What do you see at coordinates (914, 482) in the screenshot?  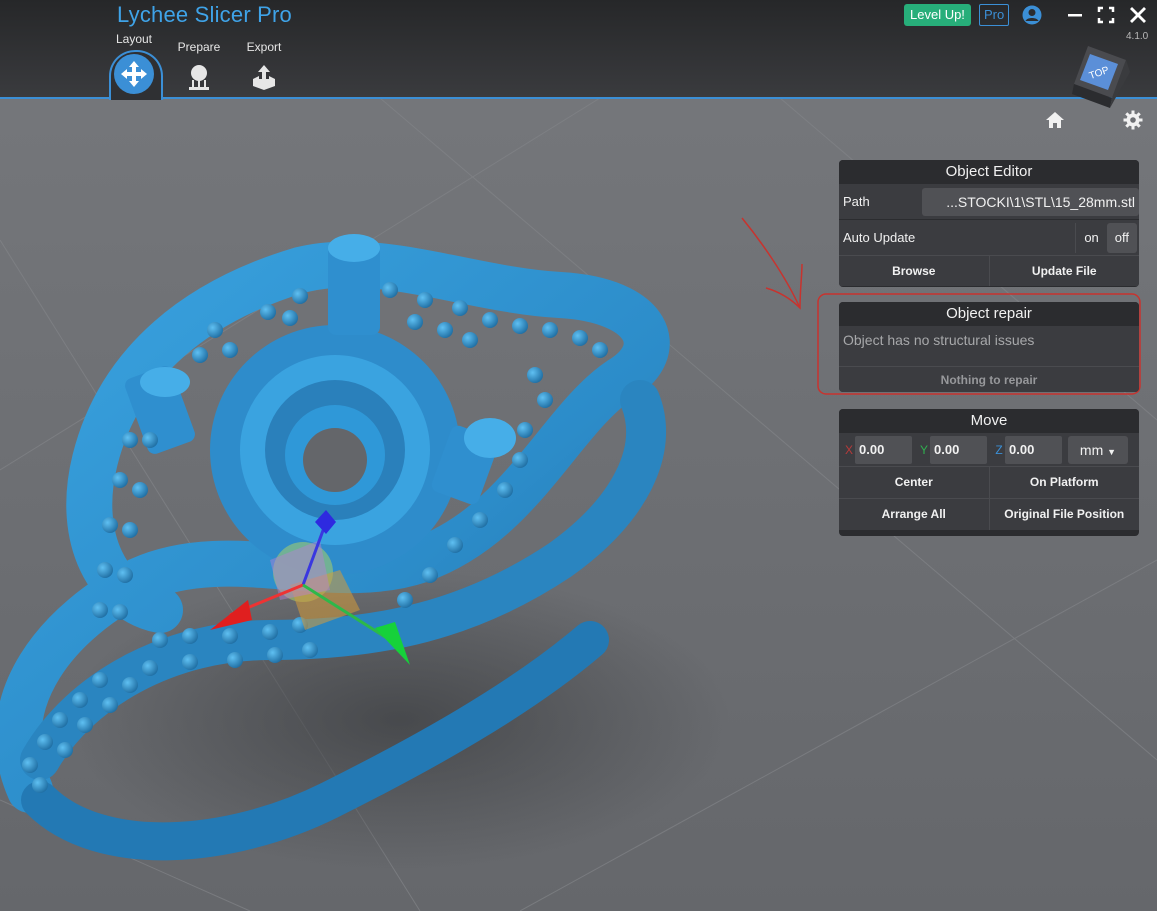 I see `center-button: Center` at bounding box center [914, 482].